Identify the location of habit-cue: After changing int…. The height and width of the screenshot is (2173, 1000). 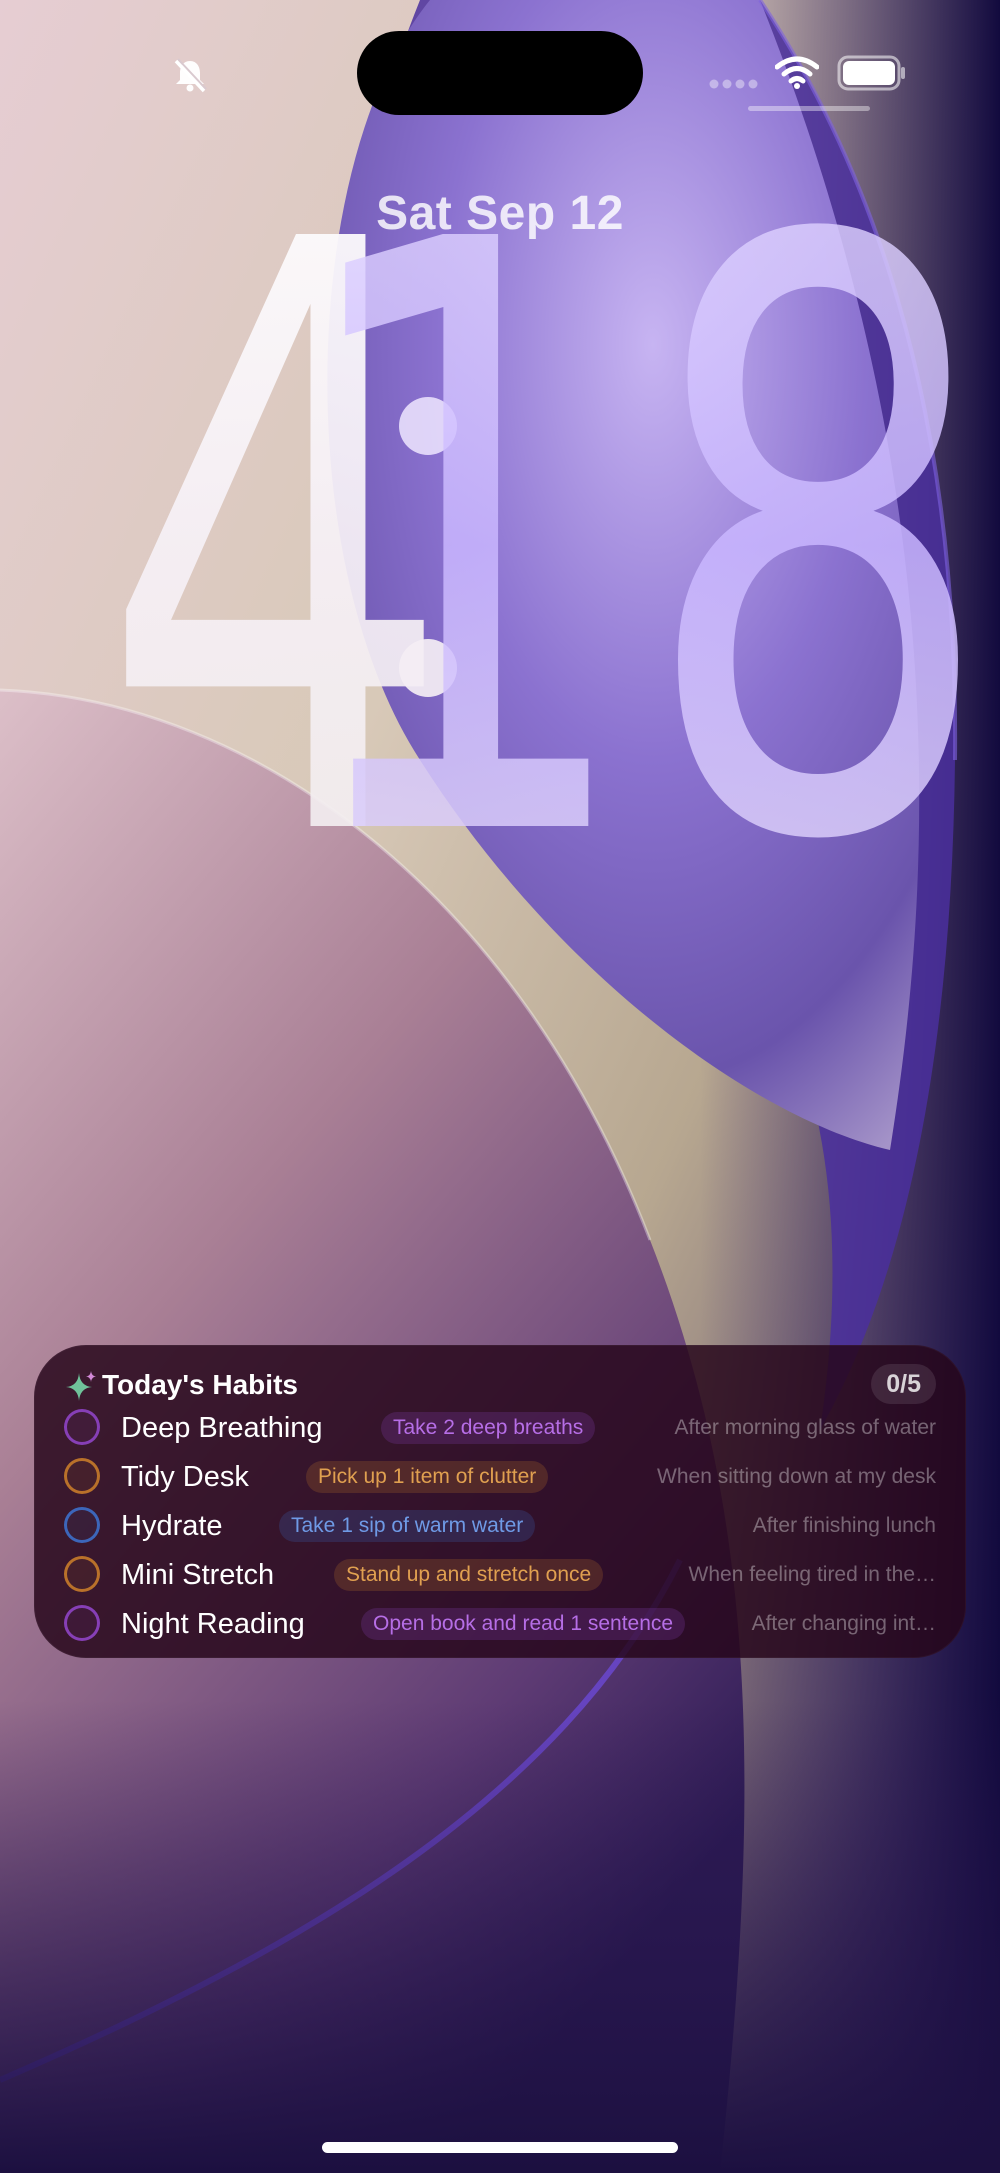
(843, 1623).